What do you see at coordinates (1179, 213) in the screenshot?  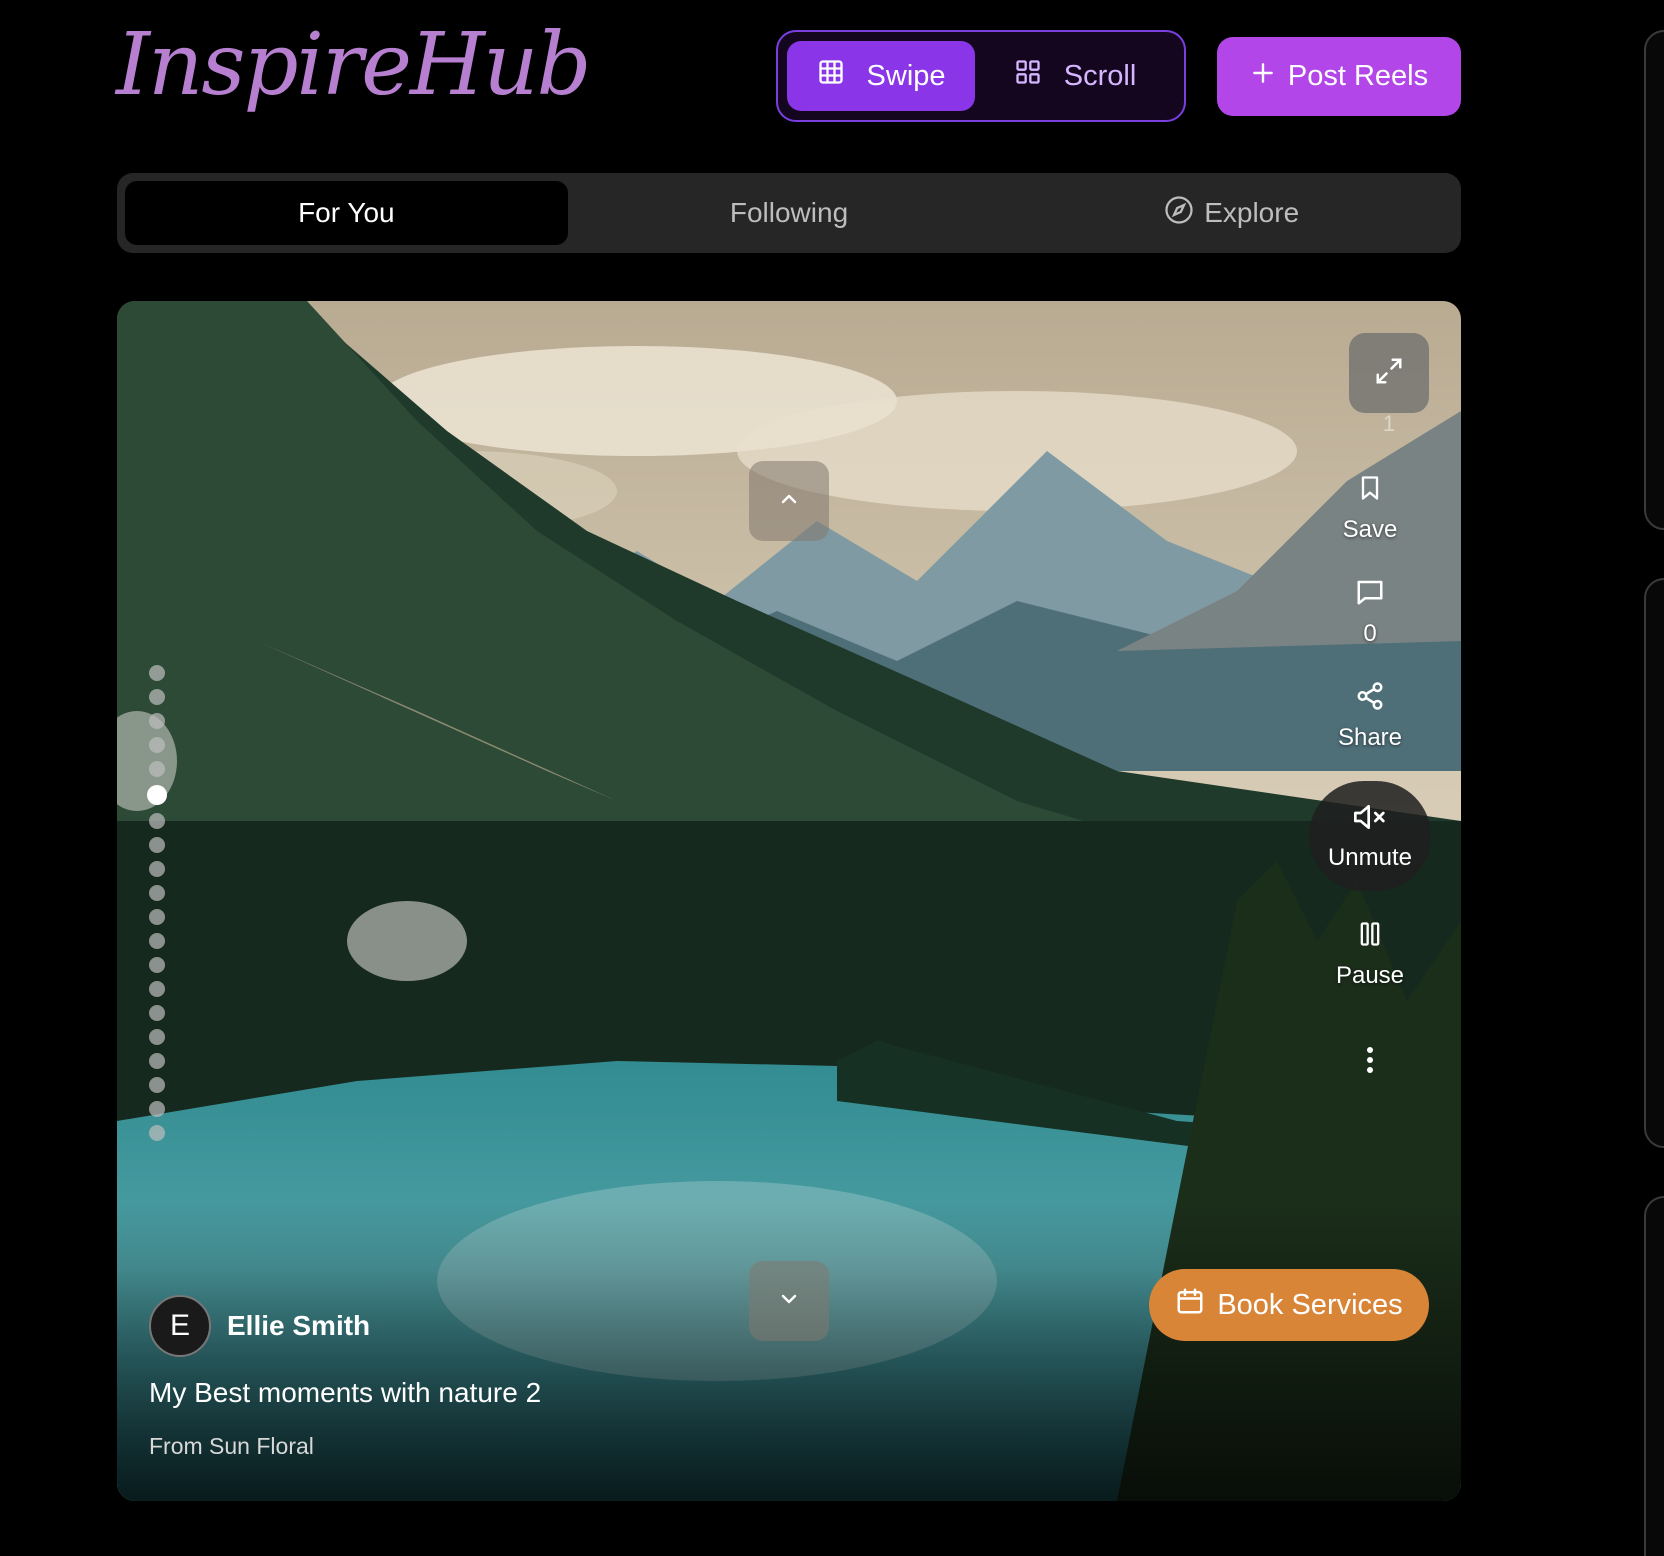 I see `compass-icon` at bounding box center [1179, 213].